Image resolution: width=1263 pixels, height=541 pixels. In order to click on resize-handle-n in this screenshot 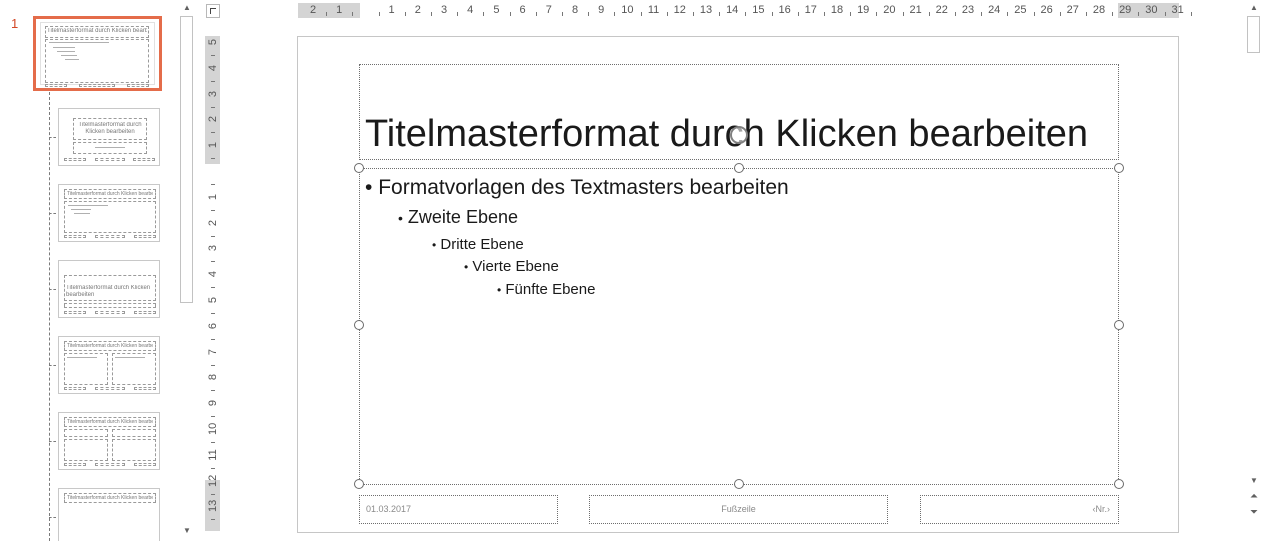, I will do `click(739, 168)`.